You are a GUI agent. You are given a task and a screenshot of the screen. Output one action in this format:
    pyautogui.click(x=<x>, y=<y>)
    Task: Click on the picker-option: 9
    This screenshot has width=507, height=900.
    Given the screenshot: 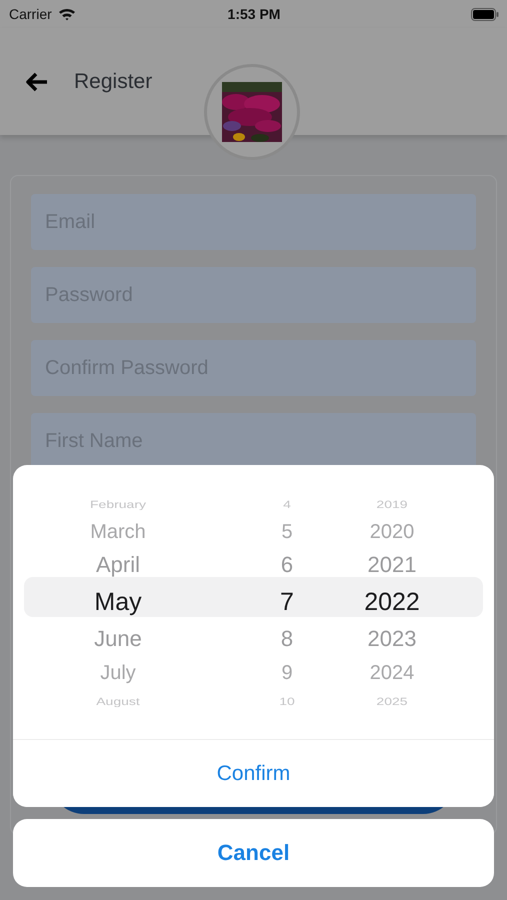 What is the action you would take?
    pyautogui.click(x=287, y=672)
    